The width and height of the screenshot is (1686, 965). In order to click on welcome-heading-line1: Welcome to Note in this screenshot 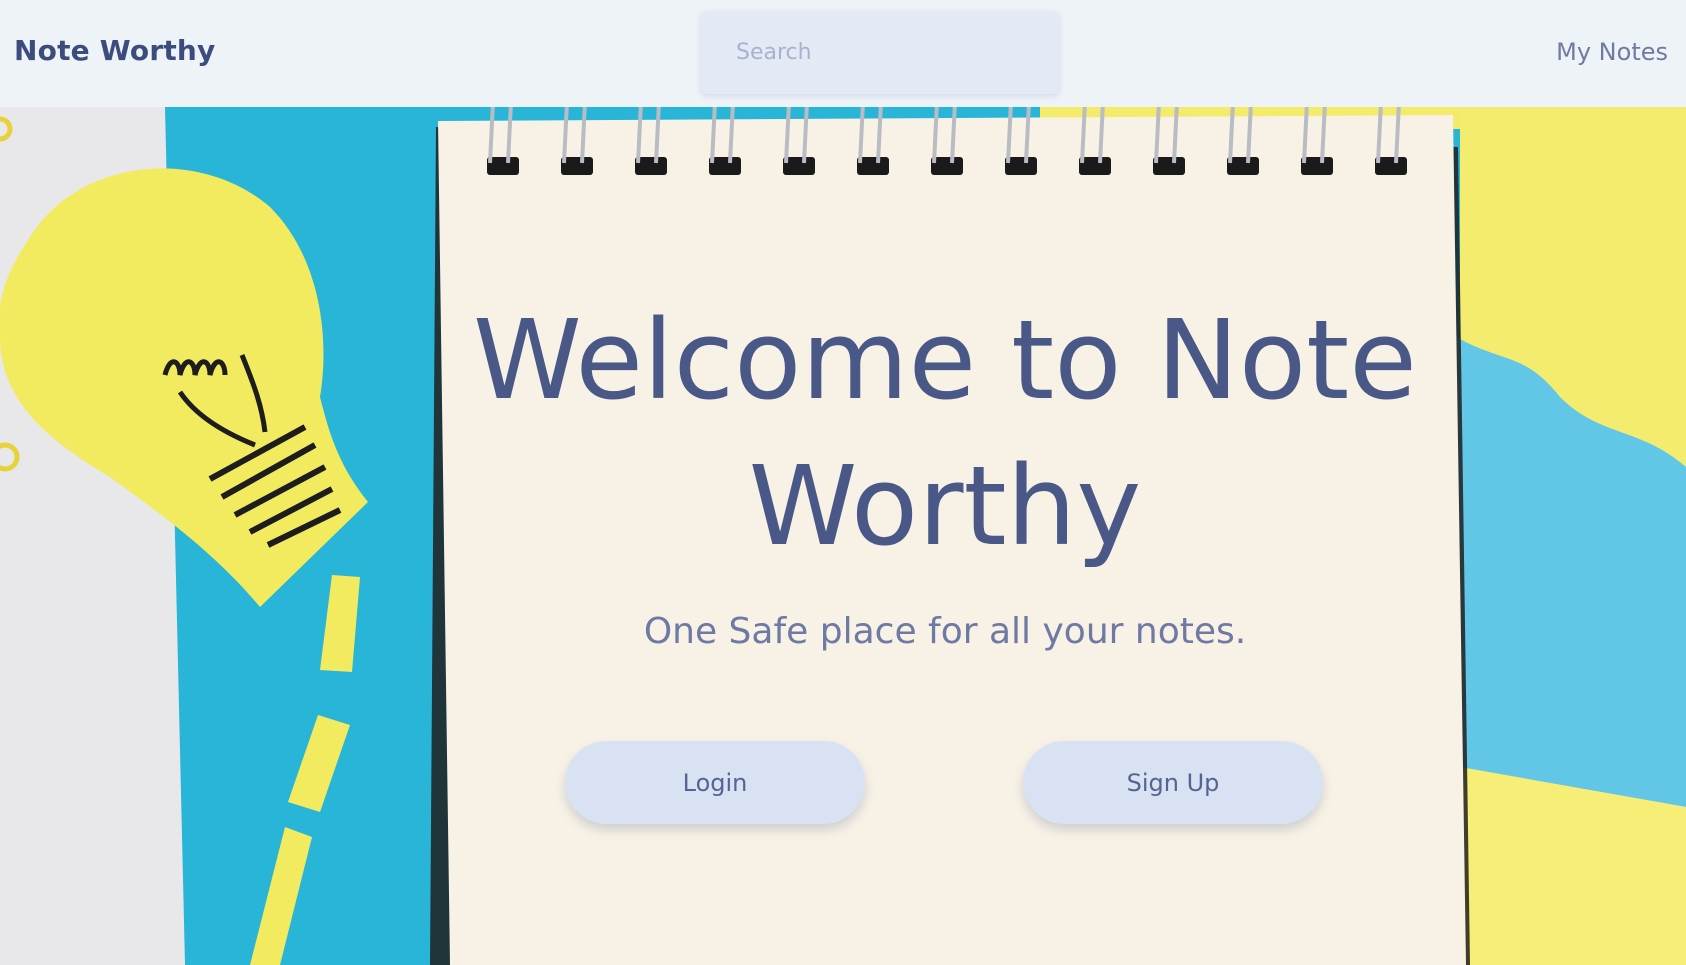, I will do `click(945, 360)`.